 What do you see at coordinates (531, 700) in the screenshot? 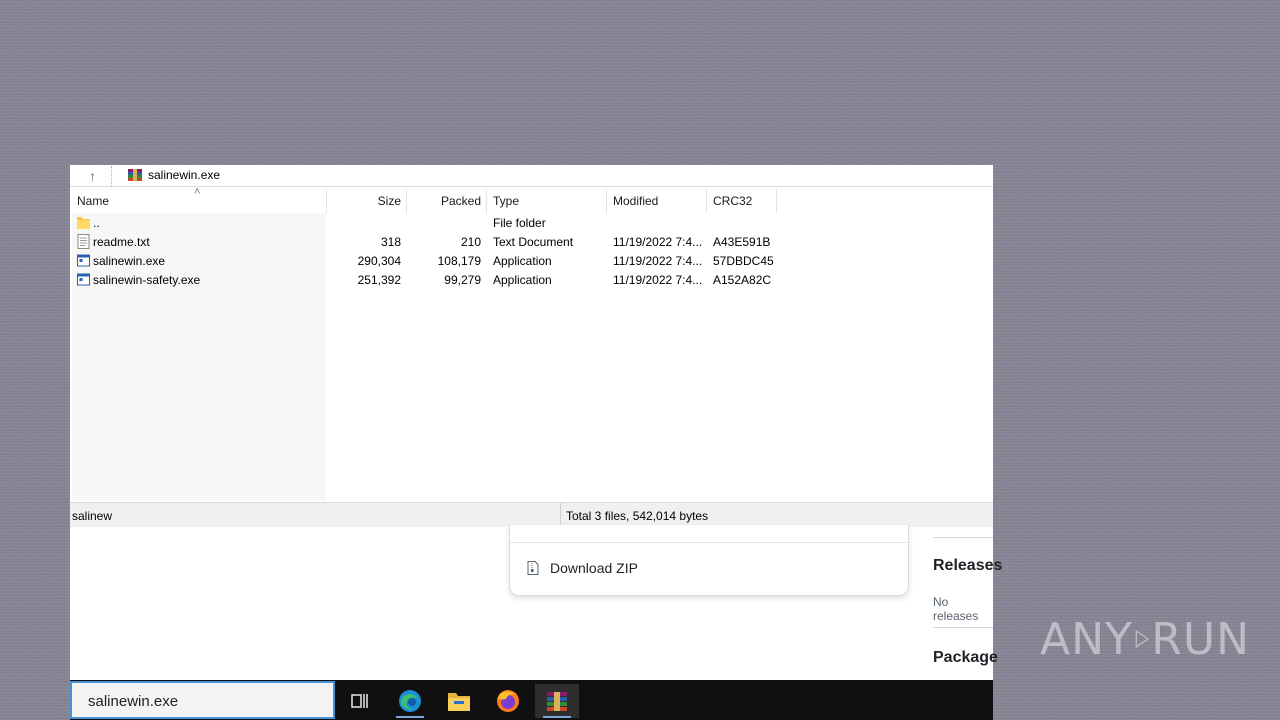
I see `taskbar: salinewin.exe` at bounding box center [531, 700].